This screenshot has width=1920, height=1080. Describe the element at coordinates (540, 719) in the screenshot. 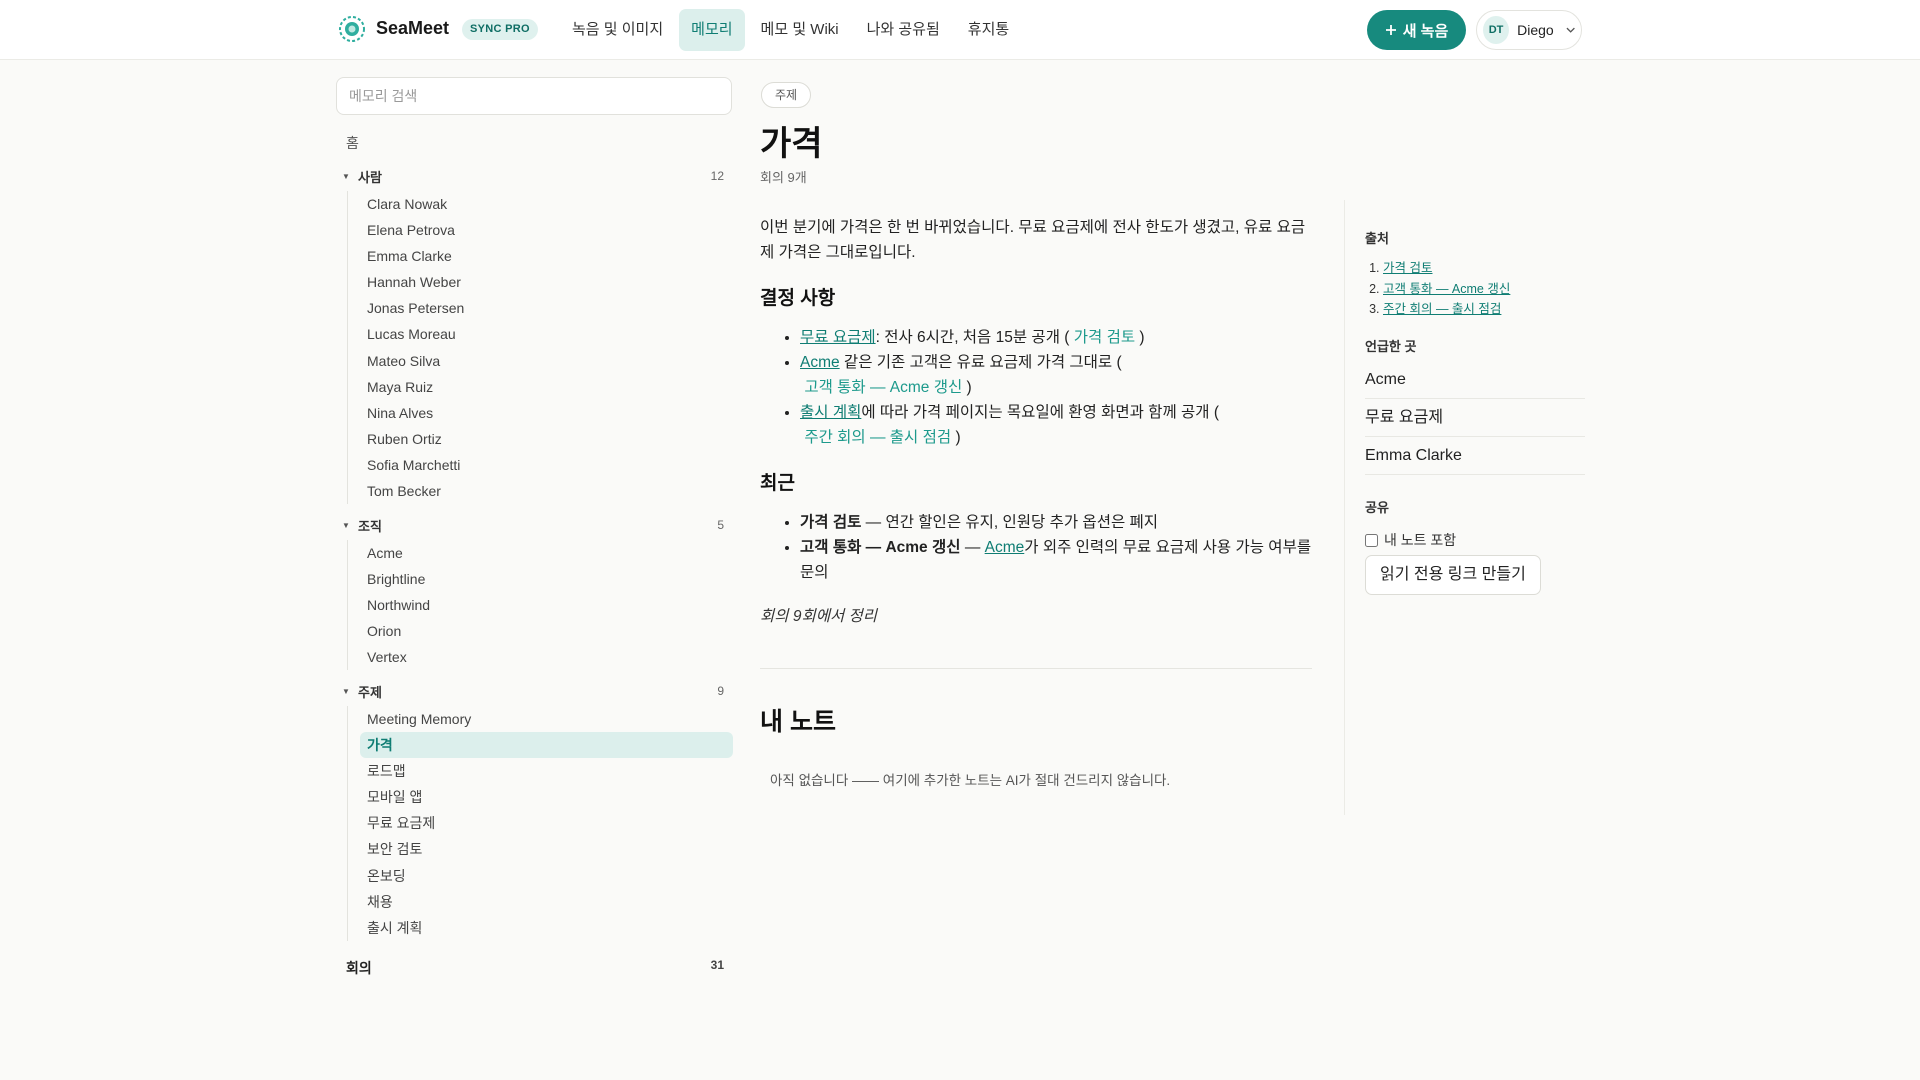

I see `sidebar-item-topic: Meeting Memory` at that location.